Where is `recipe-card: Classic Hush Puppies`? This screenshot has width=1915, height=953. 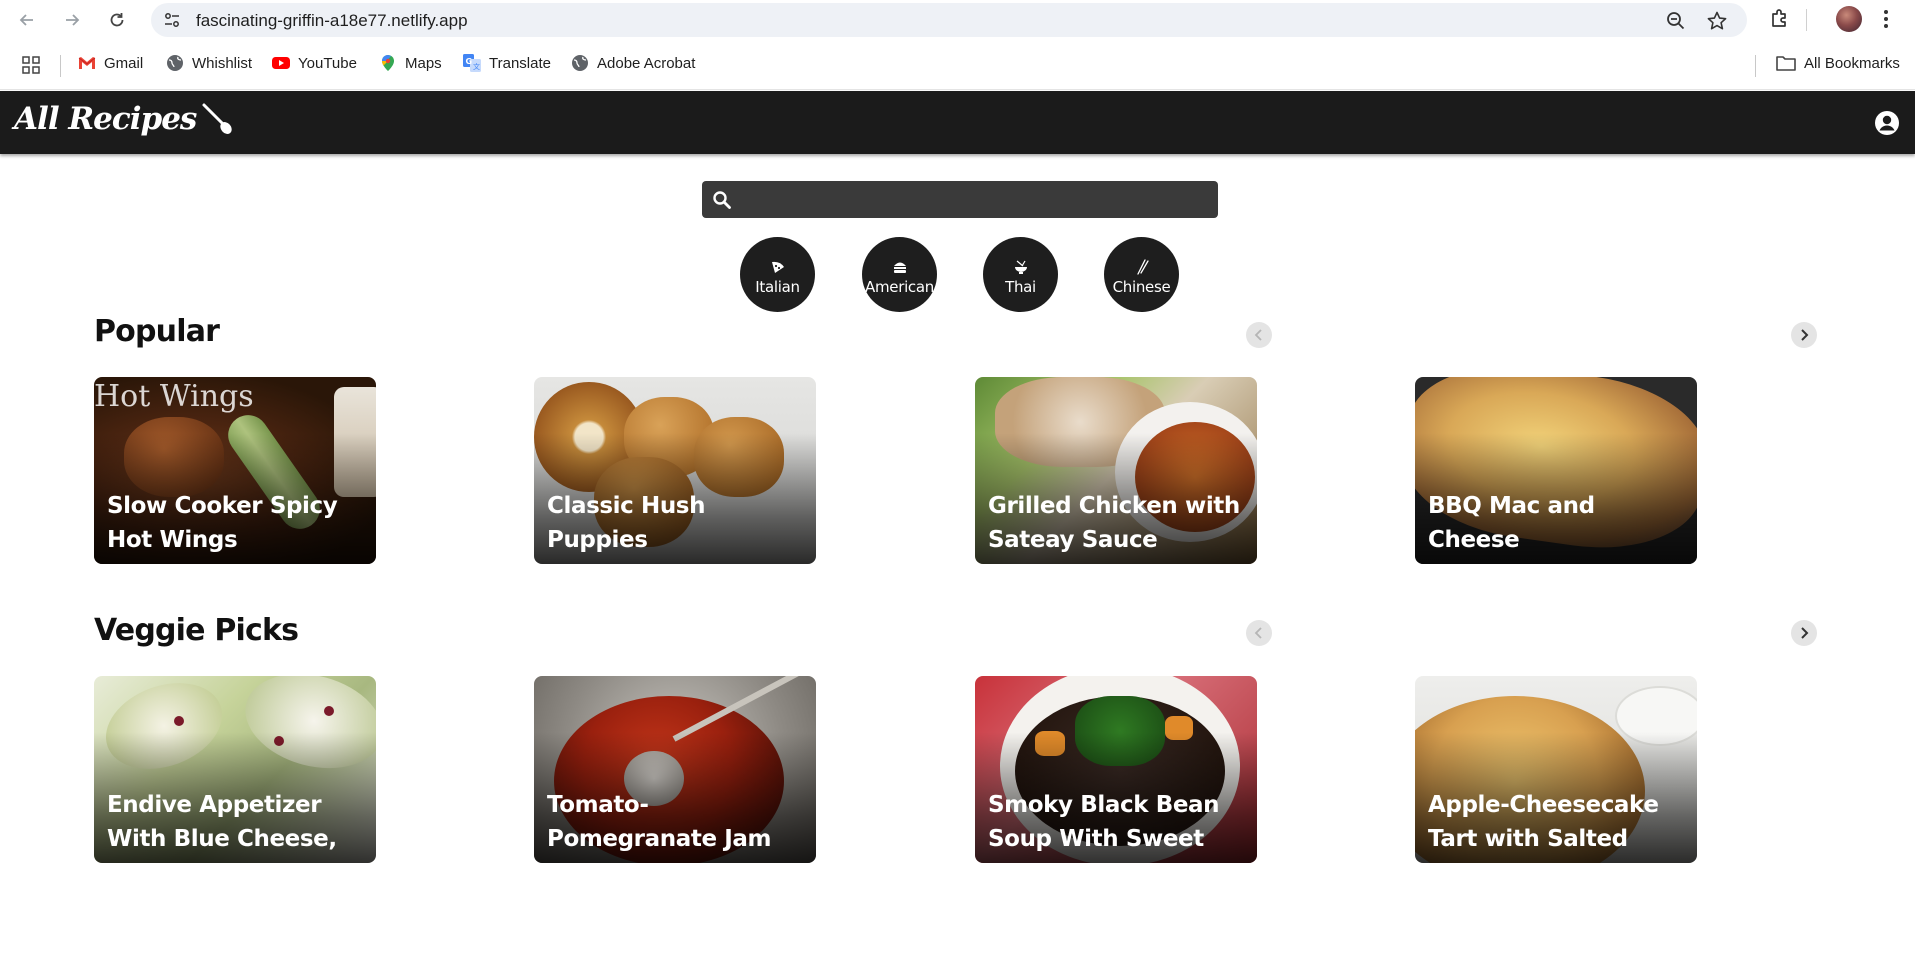
recipe-card: Classic Hush Puppies is located at coordinates (675, 470).